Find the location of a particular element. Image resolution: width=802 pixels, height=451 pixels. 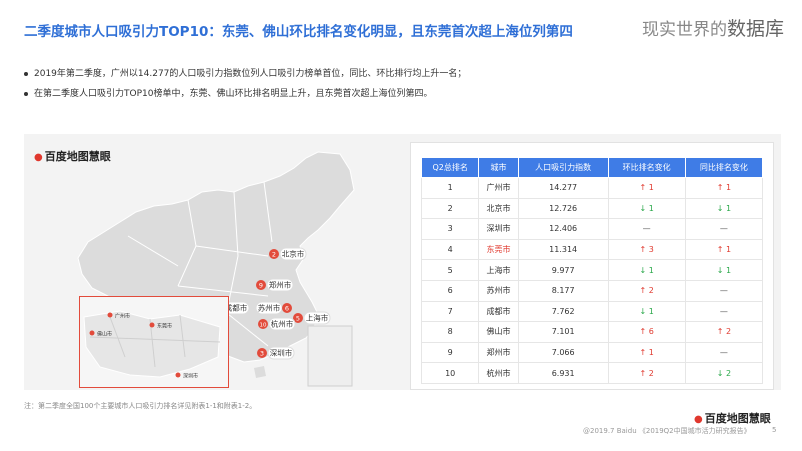

marker-shenzhen: 3 深圳市 is located at coordinates (276, 353).